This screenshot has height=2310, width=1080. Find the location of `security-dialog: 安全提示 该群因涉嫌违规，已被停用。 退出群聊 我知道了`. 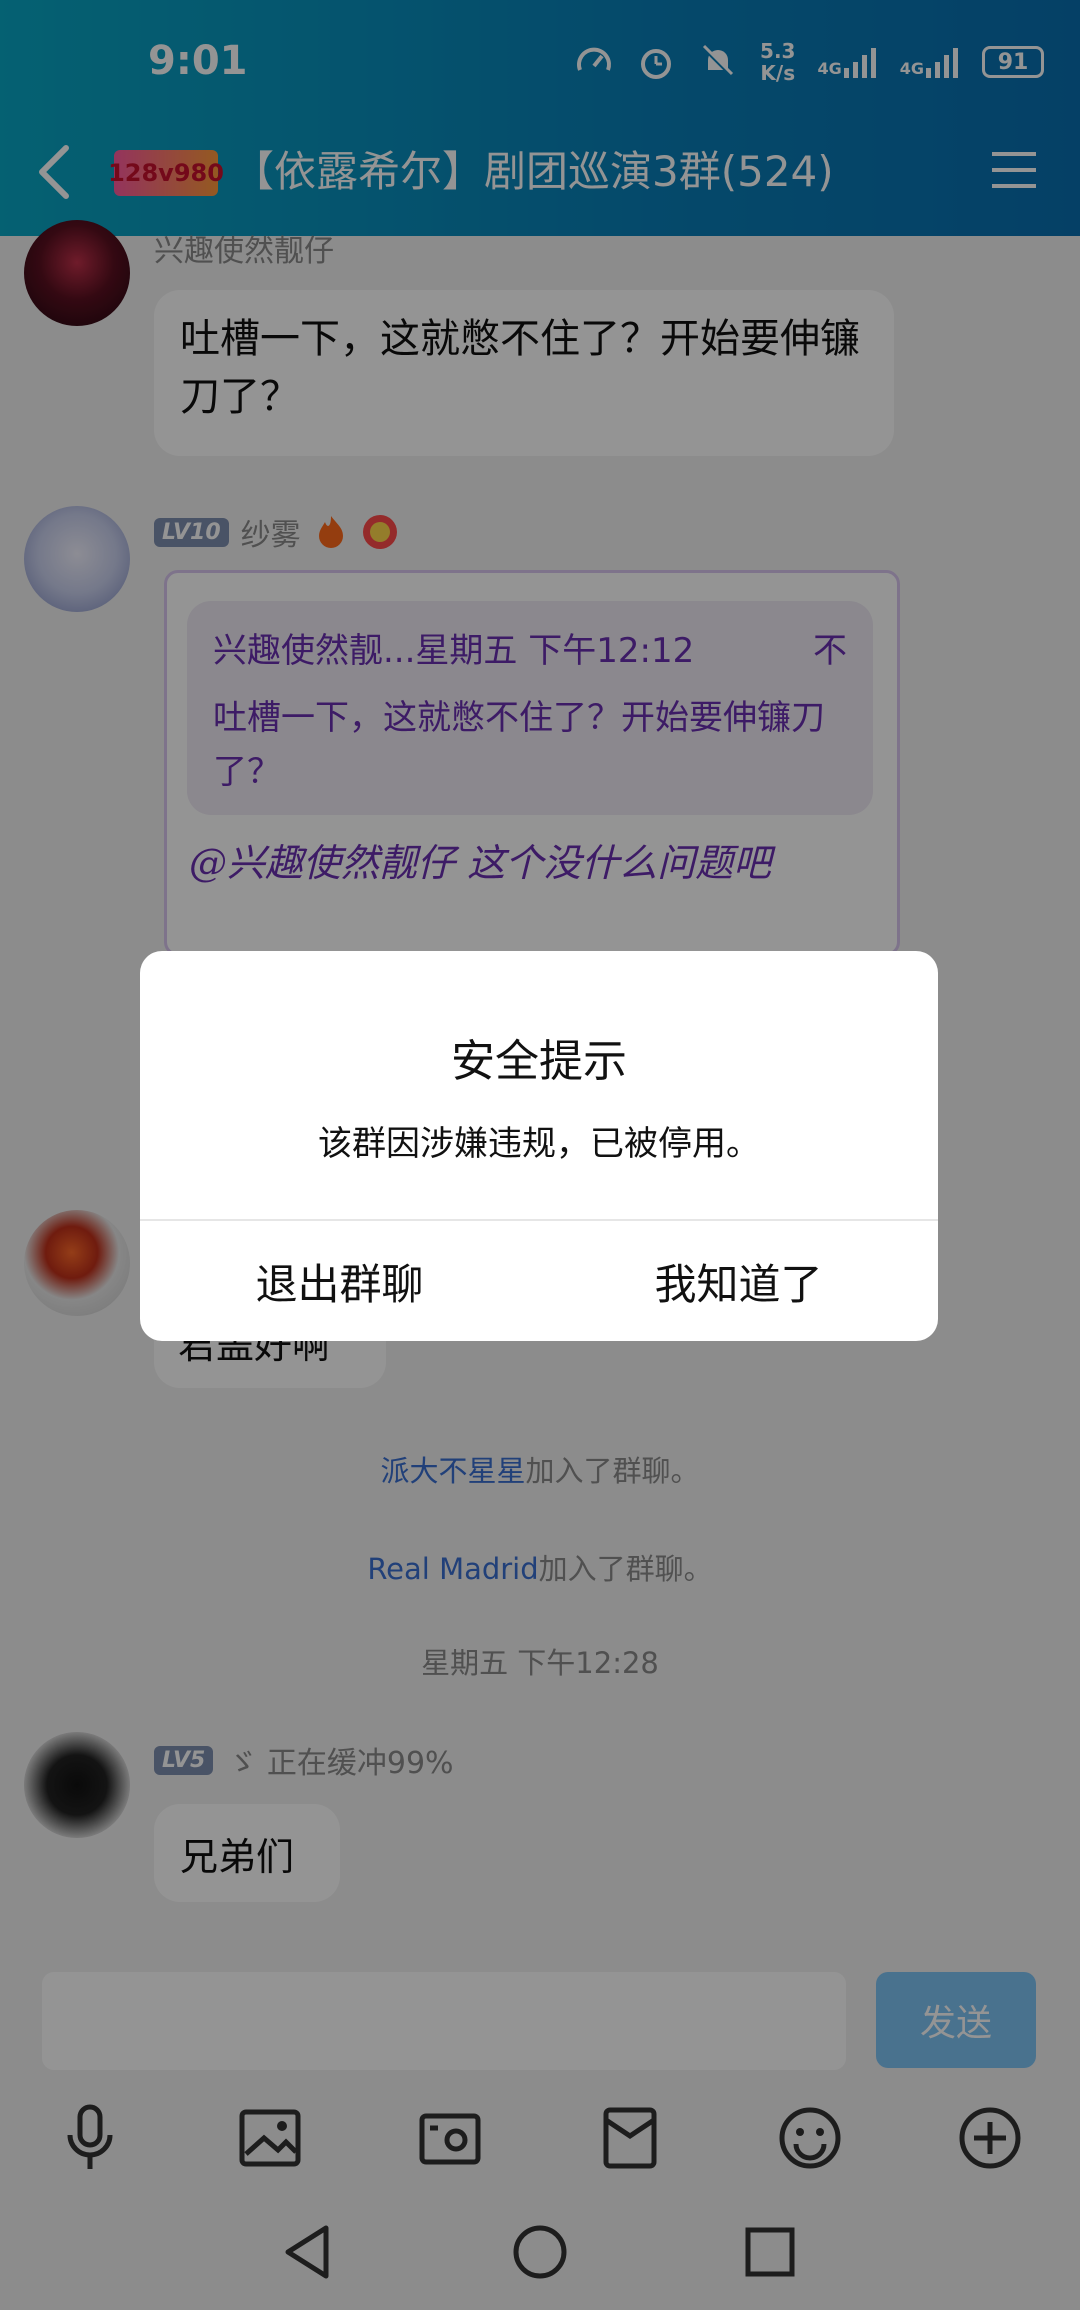

security-dialog: 安全提示 该群因涉嫌违规，已被停用。 退出群聊 我知道了 is located at coordinates (539, 1146).